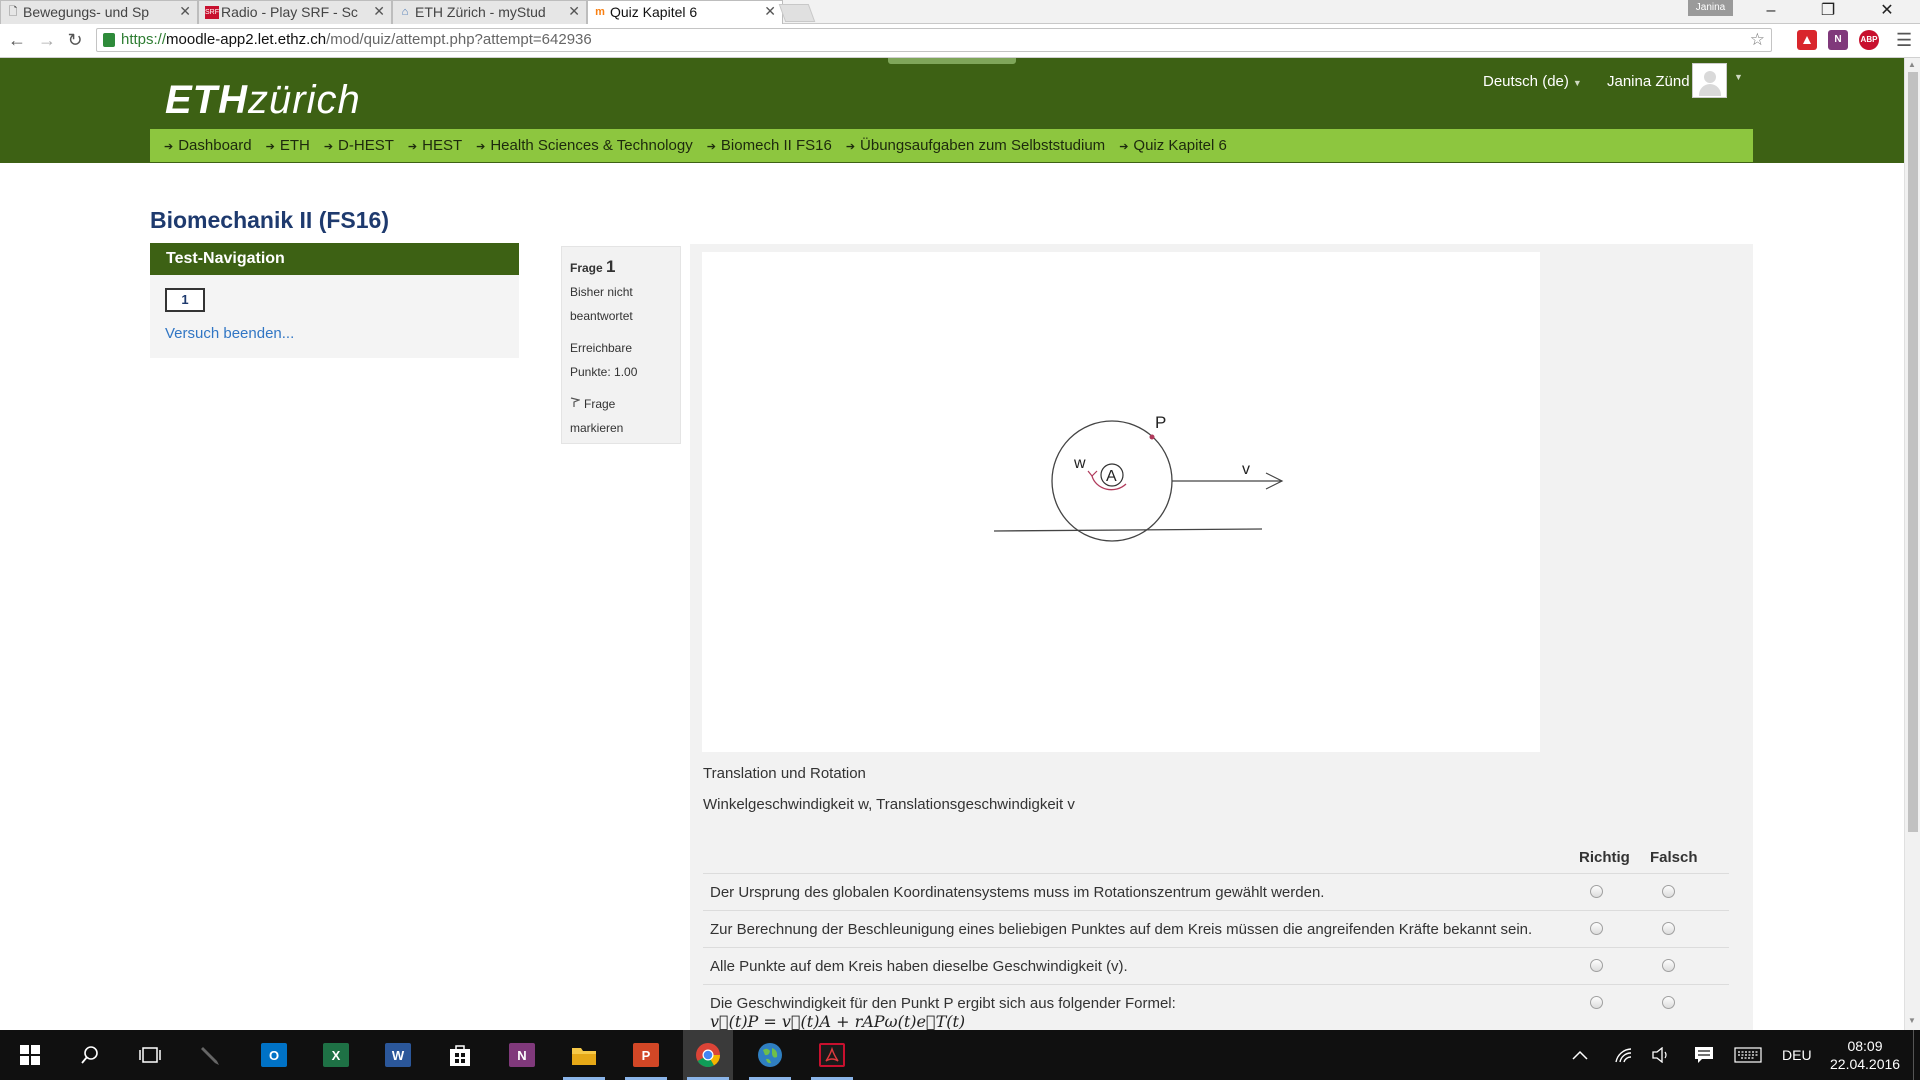  What do you see at coordinates (75, 40) in the screenshot?
I see `reload-icon: ↻` at bounding box center [75, 40].